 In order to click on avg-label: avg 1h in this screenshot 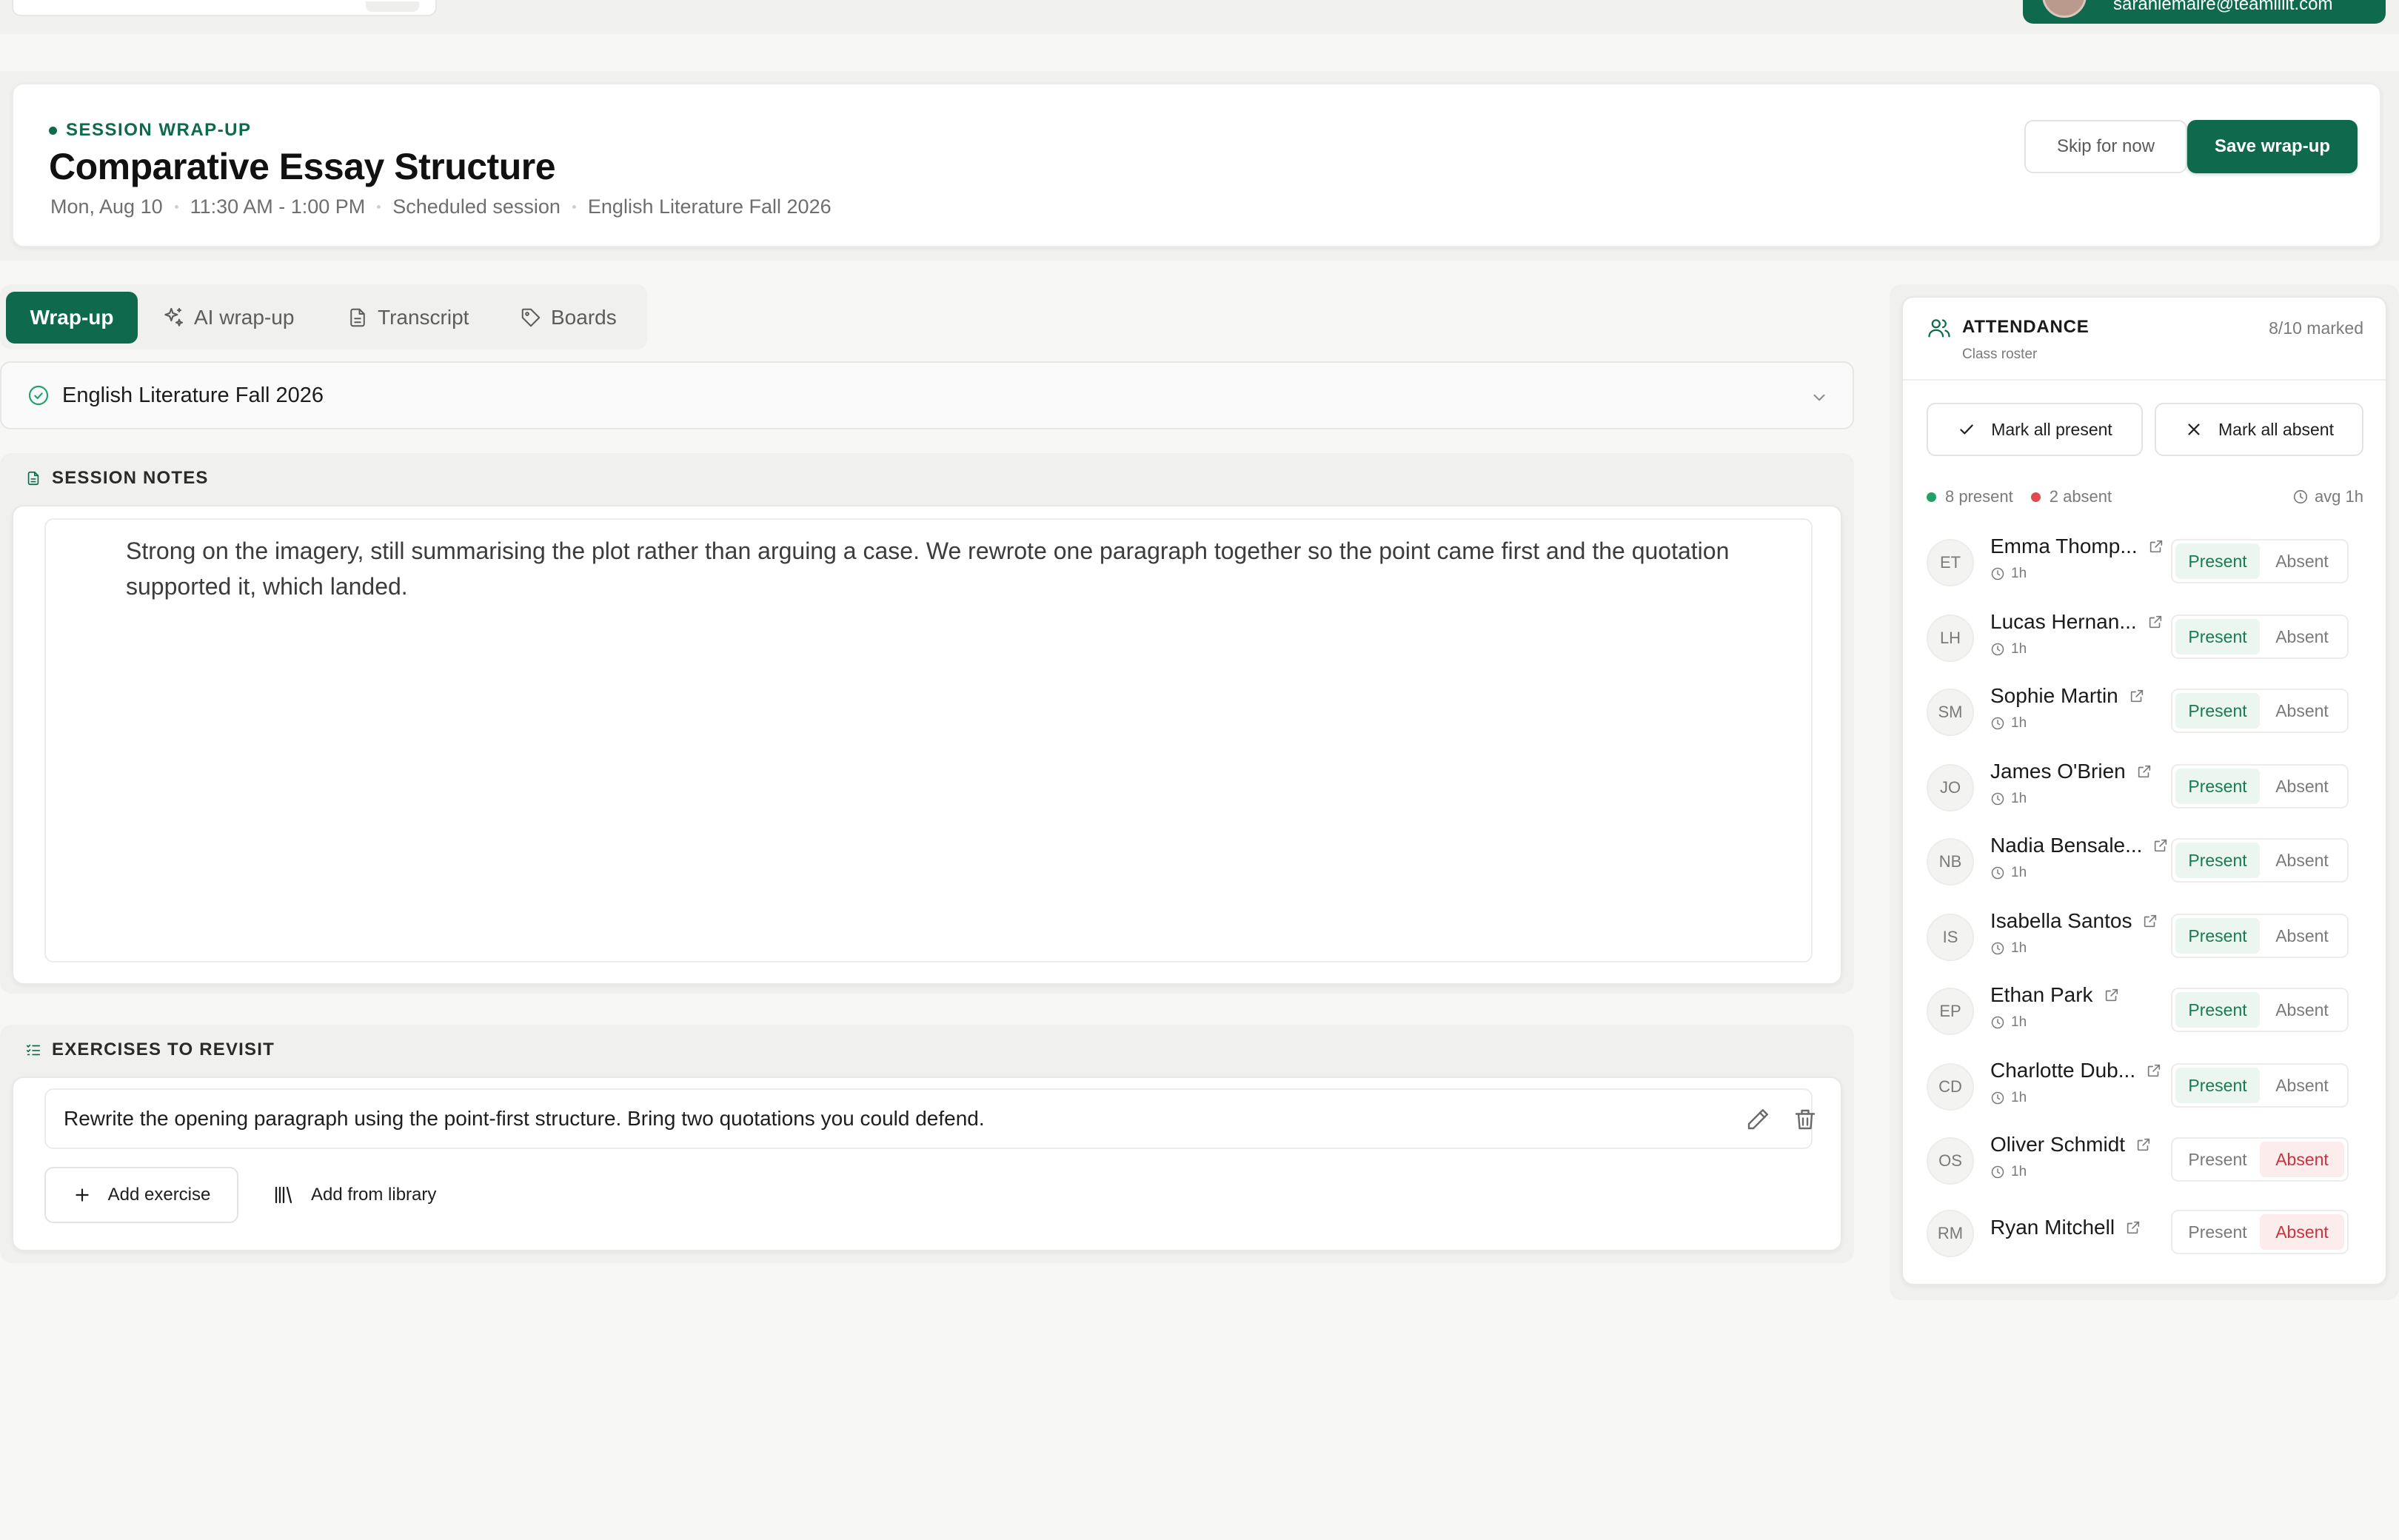, I will do `click(2338, 497)`.